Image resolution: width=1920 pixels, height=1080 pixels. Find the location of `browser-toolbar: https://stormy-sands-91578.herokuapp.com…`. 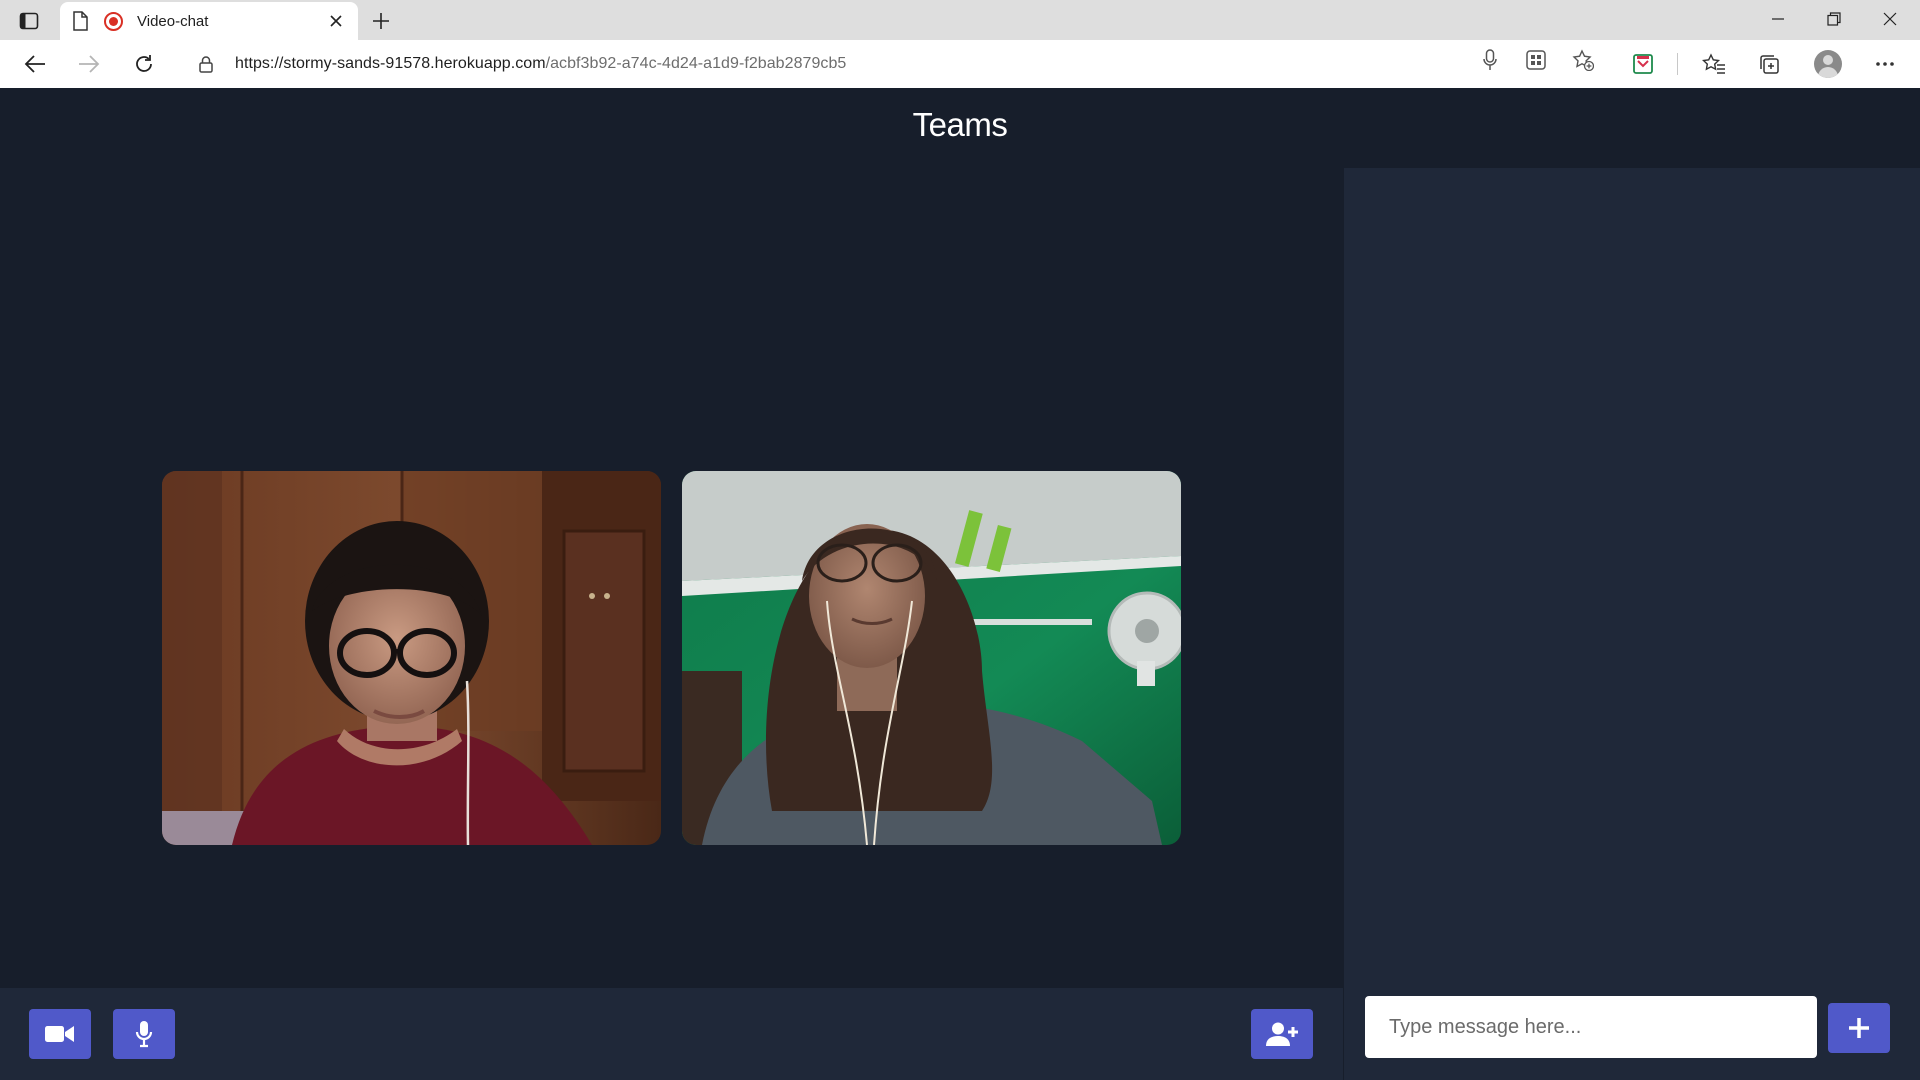

browser-toolbar: https://stormy-sands-91578.herokuapp.com… is located at coordinates (960, 64).